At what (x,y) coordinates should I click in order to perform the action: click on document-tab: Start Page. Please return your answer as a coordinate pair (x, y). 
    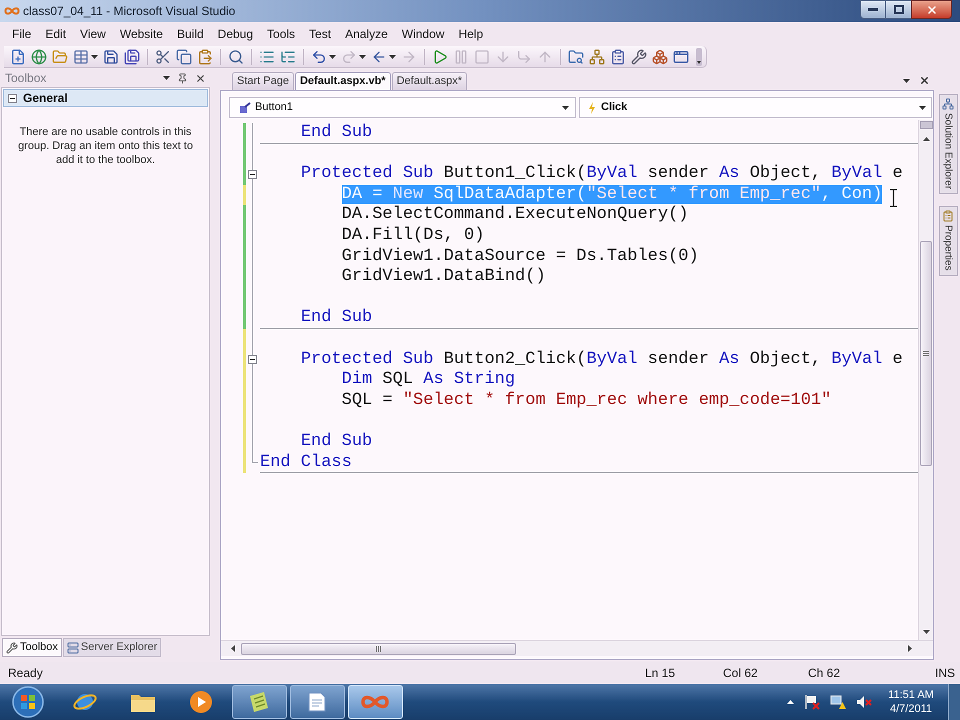
    Looking at the image, I should click on (263, 81).